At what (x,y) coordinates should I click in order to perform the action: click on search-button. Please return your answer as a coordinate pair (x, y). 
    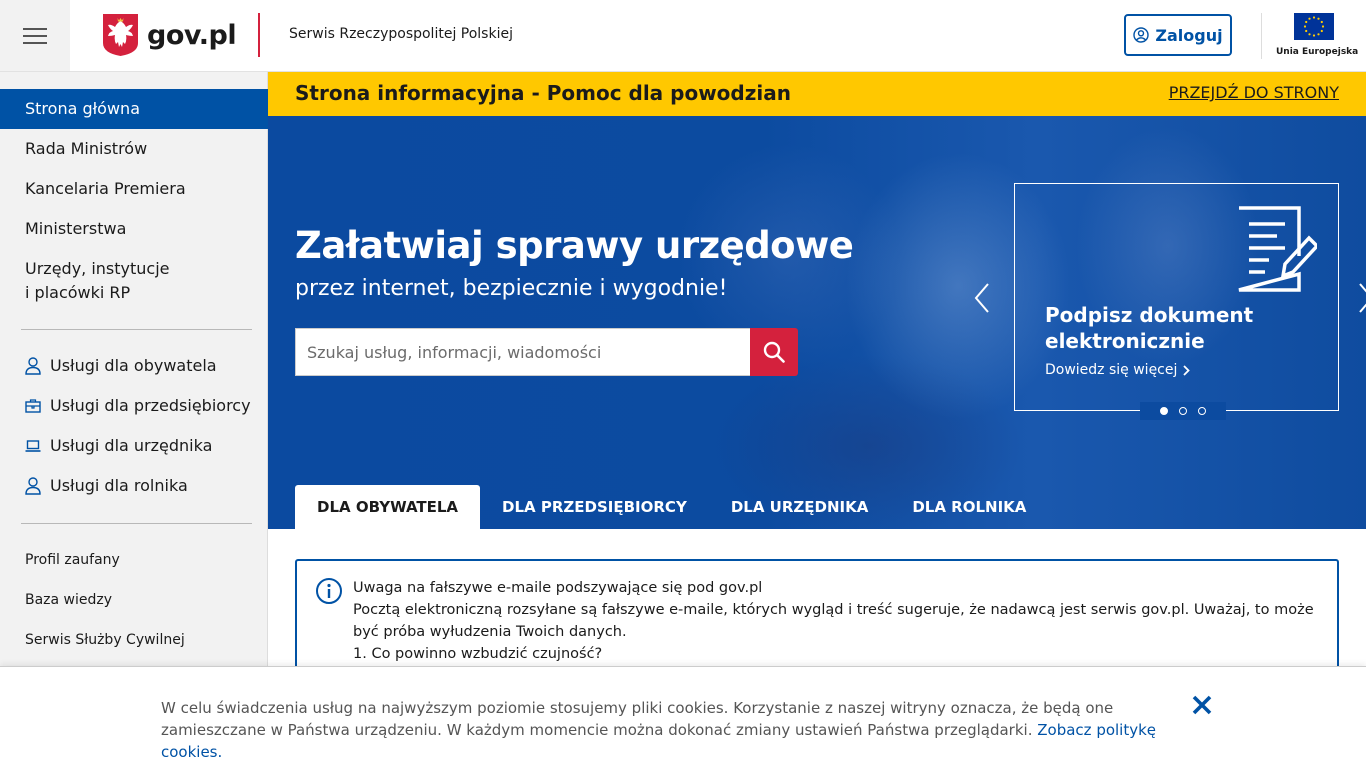
    Looking at the image, I should click on (774, 352).